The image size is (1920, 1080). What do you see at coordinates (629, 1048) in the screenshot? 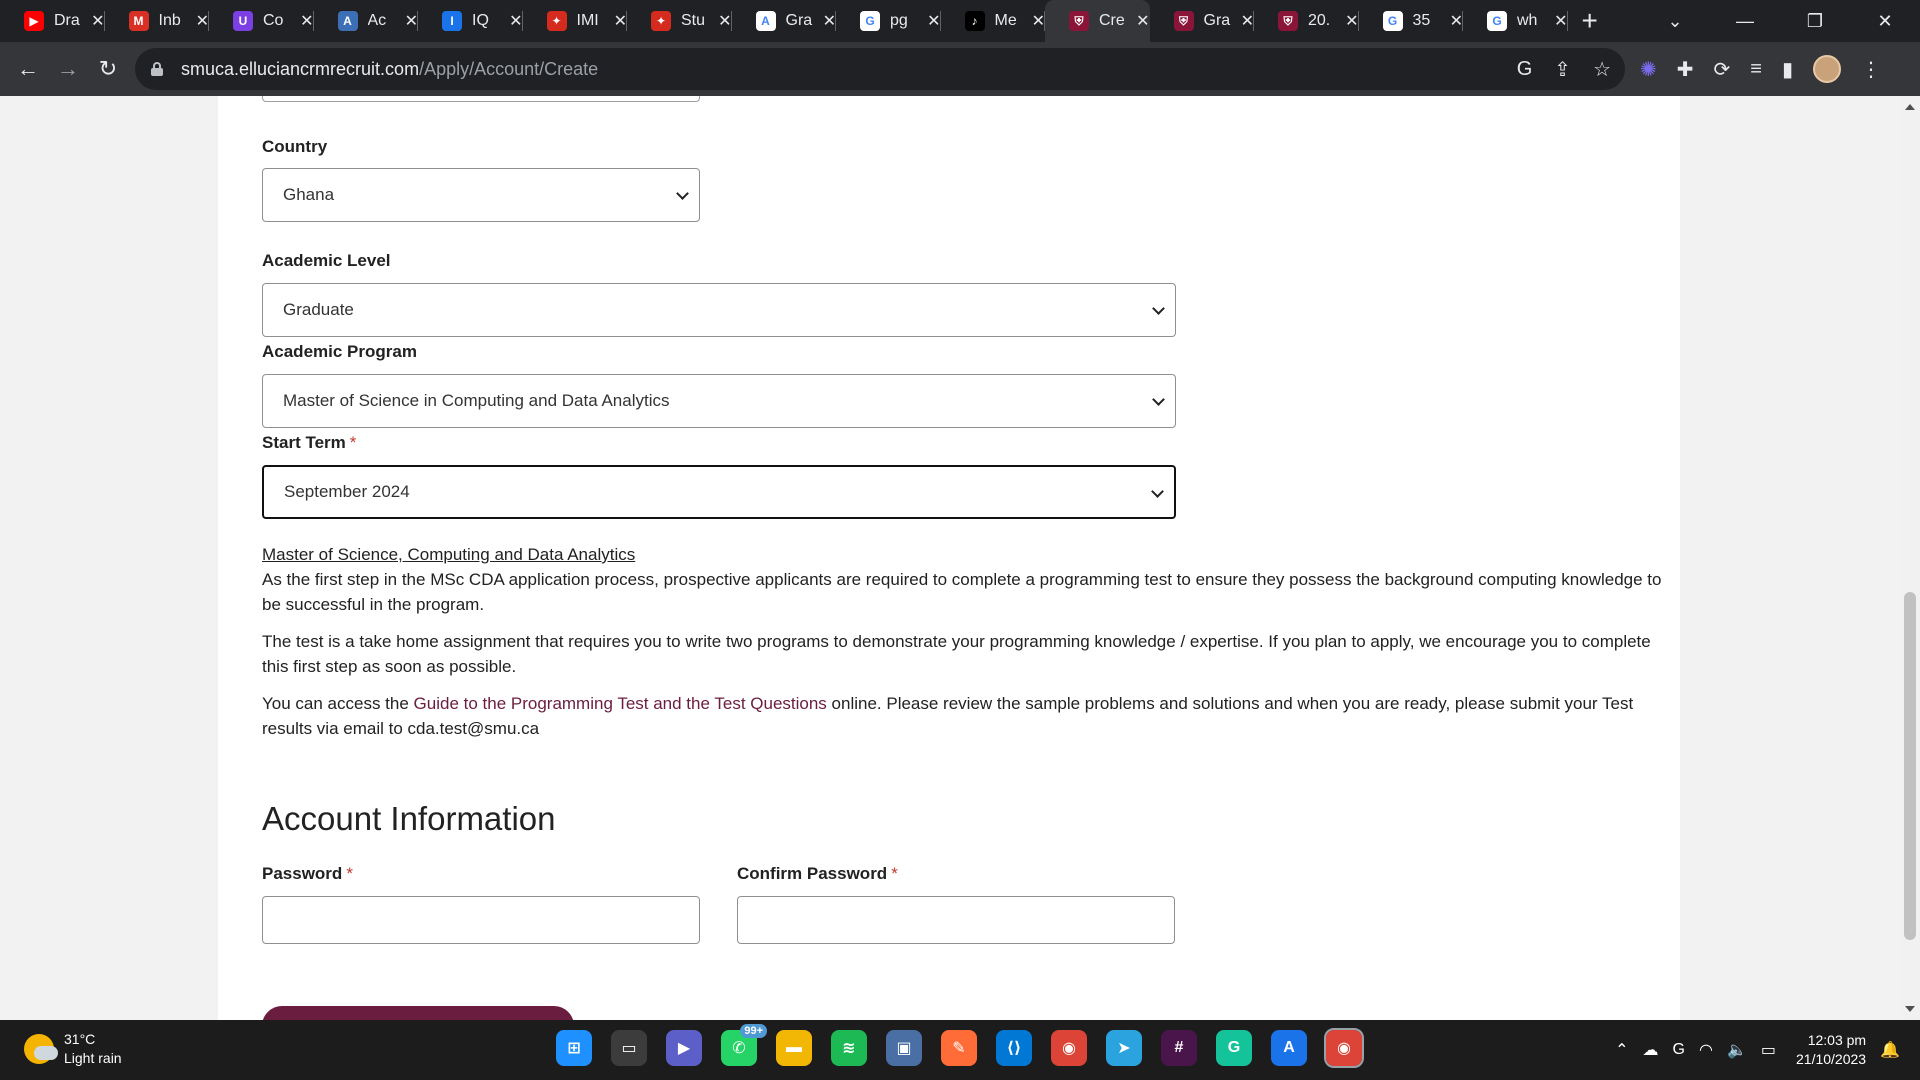
I see `task-view-icon: ▭` at bounding box center [629, 1048].